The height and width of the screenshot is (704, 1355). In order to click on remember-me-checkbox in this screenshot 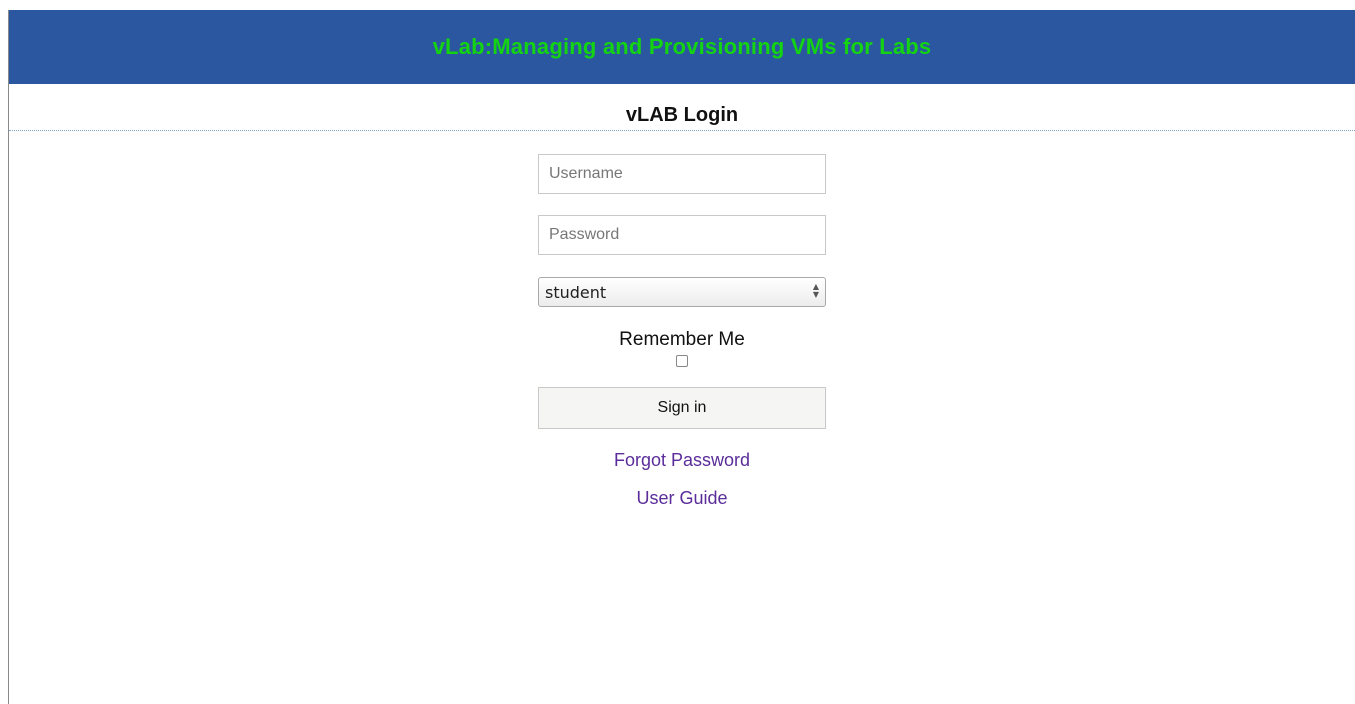, I will do `click(682, 361)`.